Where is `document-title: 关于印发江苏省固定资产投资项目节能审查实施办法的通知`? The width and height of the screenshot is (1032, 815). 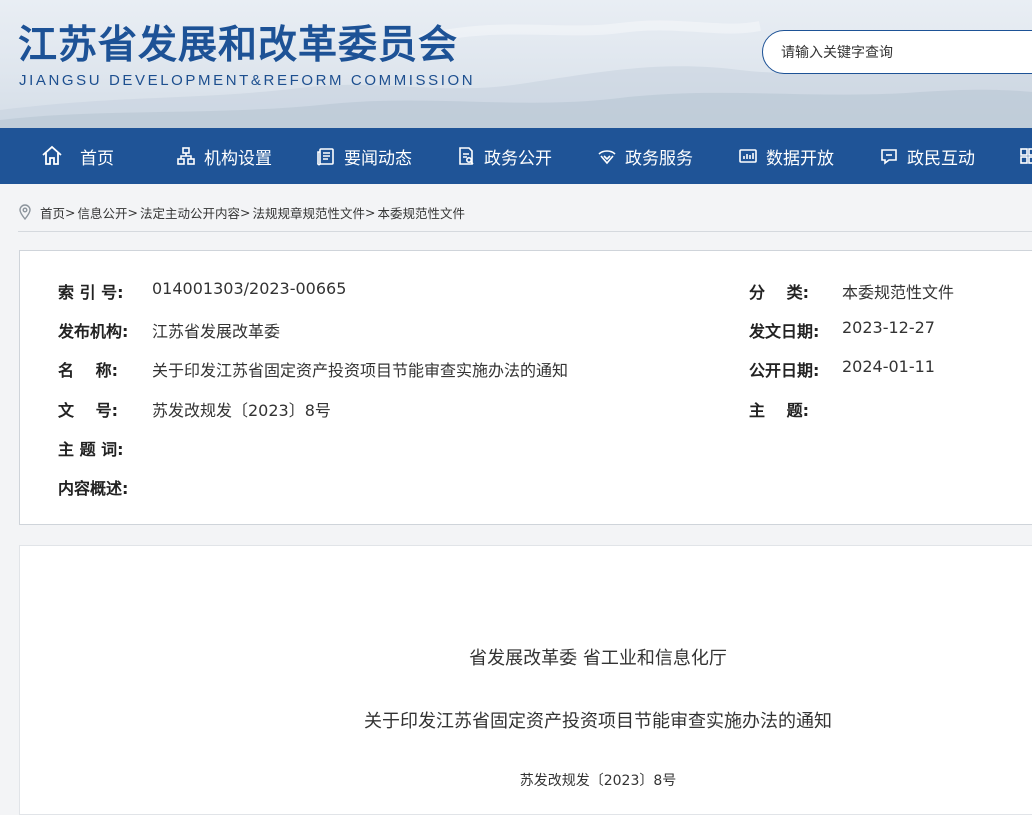
document-title: 关于印发江苏省固定资产投资项目节能审查实施办法的通知 is located at coordinates (598, 721).